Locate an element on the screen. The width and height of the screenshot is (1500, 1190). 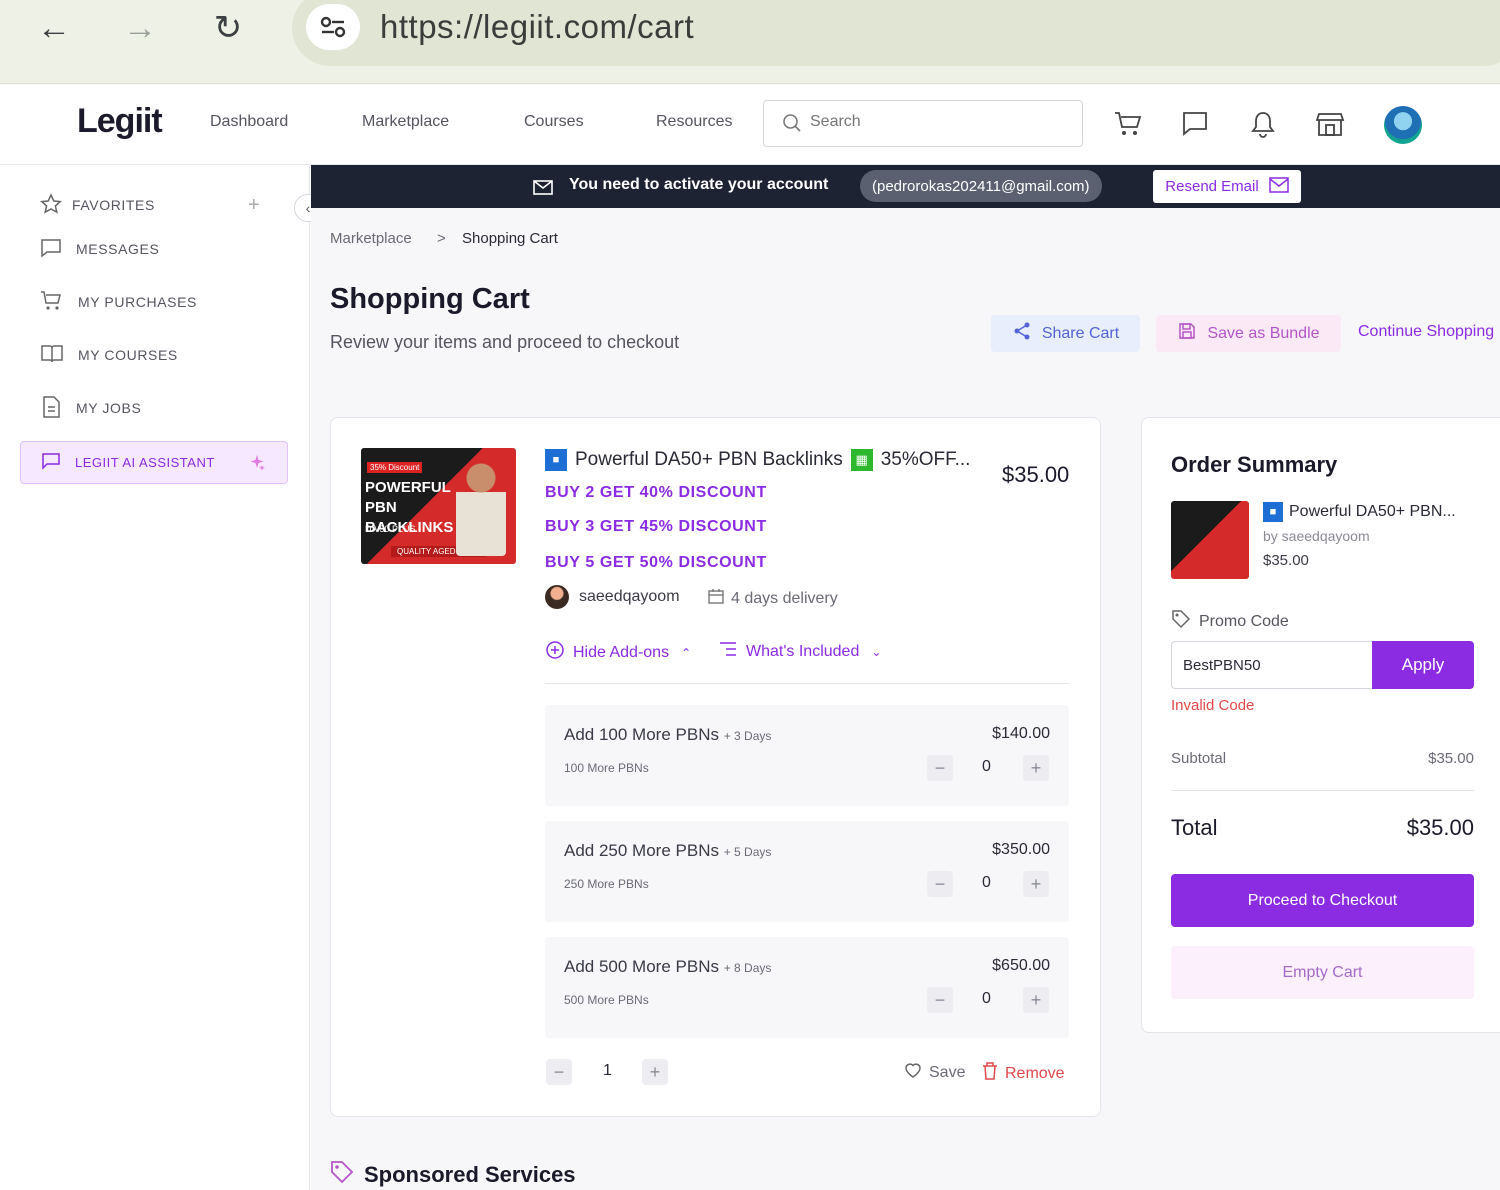
continue-shopping-link: Continue Shopping is located at coordinates (1426, 332).